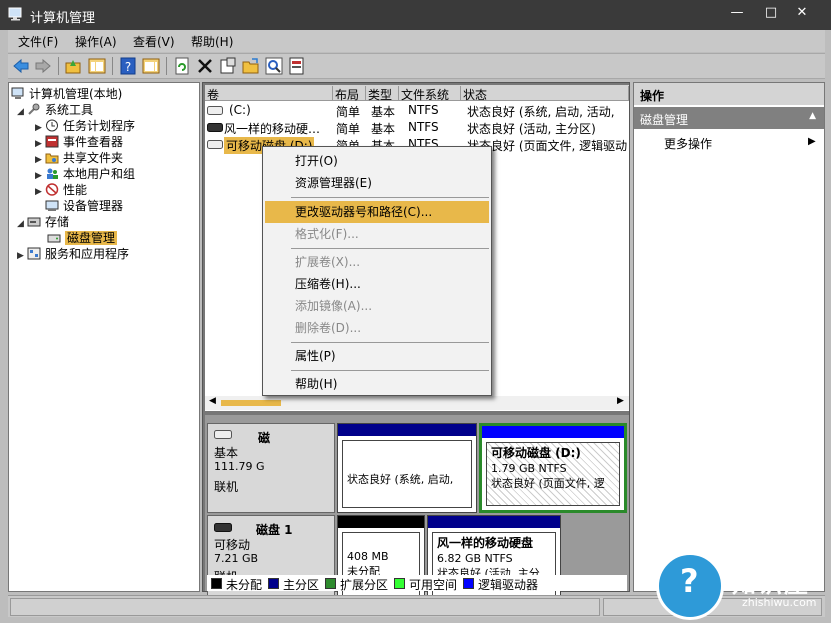  I want to click on menu-view: 查看(V), so click(154, 41).